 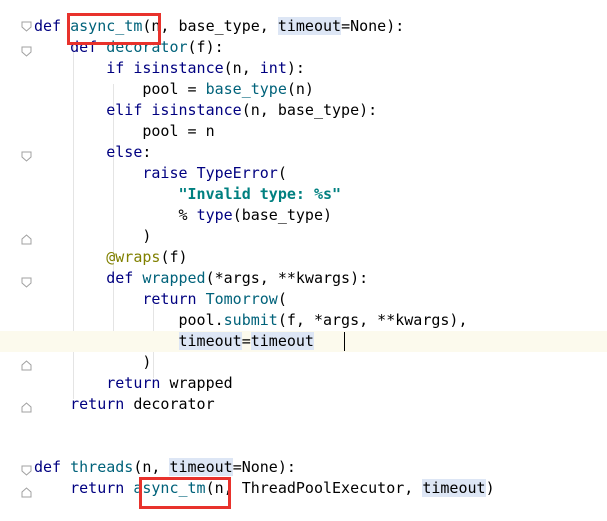 What do you see at coordinates (147, 152) in the screenshot?
I see `code-token: :` at bounding box center [147, 152].